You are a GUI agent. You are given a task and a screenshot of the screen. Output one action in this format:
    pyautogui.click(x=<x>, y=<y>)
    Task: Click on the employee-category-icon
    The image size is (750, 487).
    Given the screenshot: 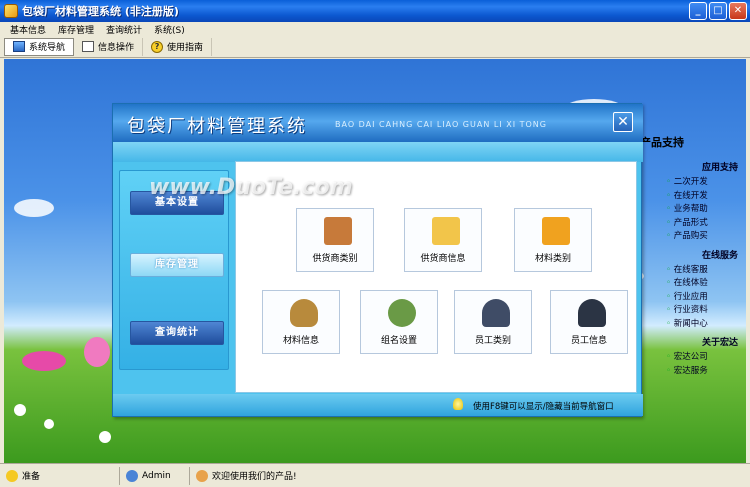 What is the action you would take?
    pyautogui.click(x=496, y=313)
    